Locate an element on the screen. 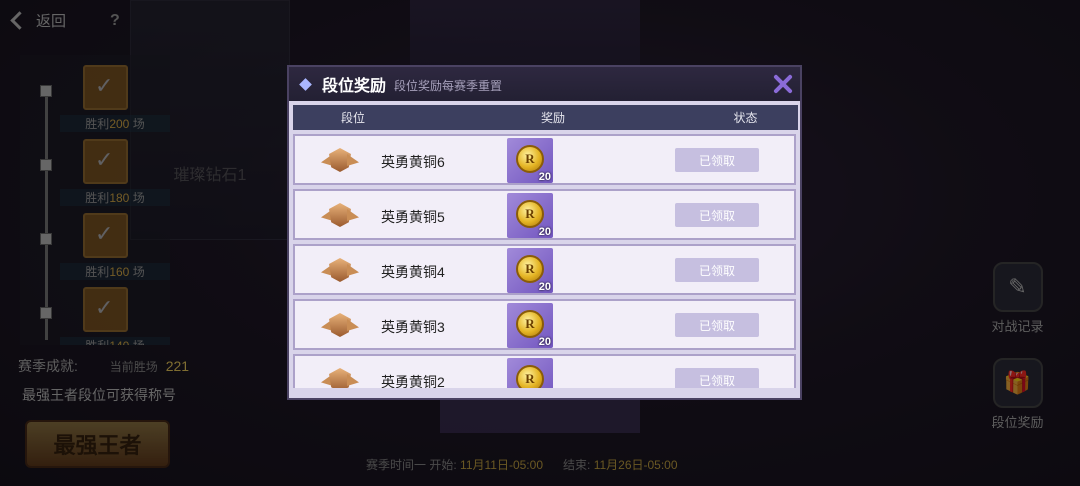 Image resolution: width=1080 pixels, height=486 pixels. rank-name: 英勇黄铜2 is located at coordinates (413, 381).